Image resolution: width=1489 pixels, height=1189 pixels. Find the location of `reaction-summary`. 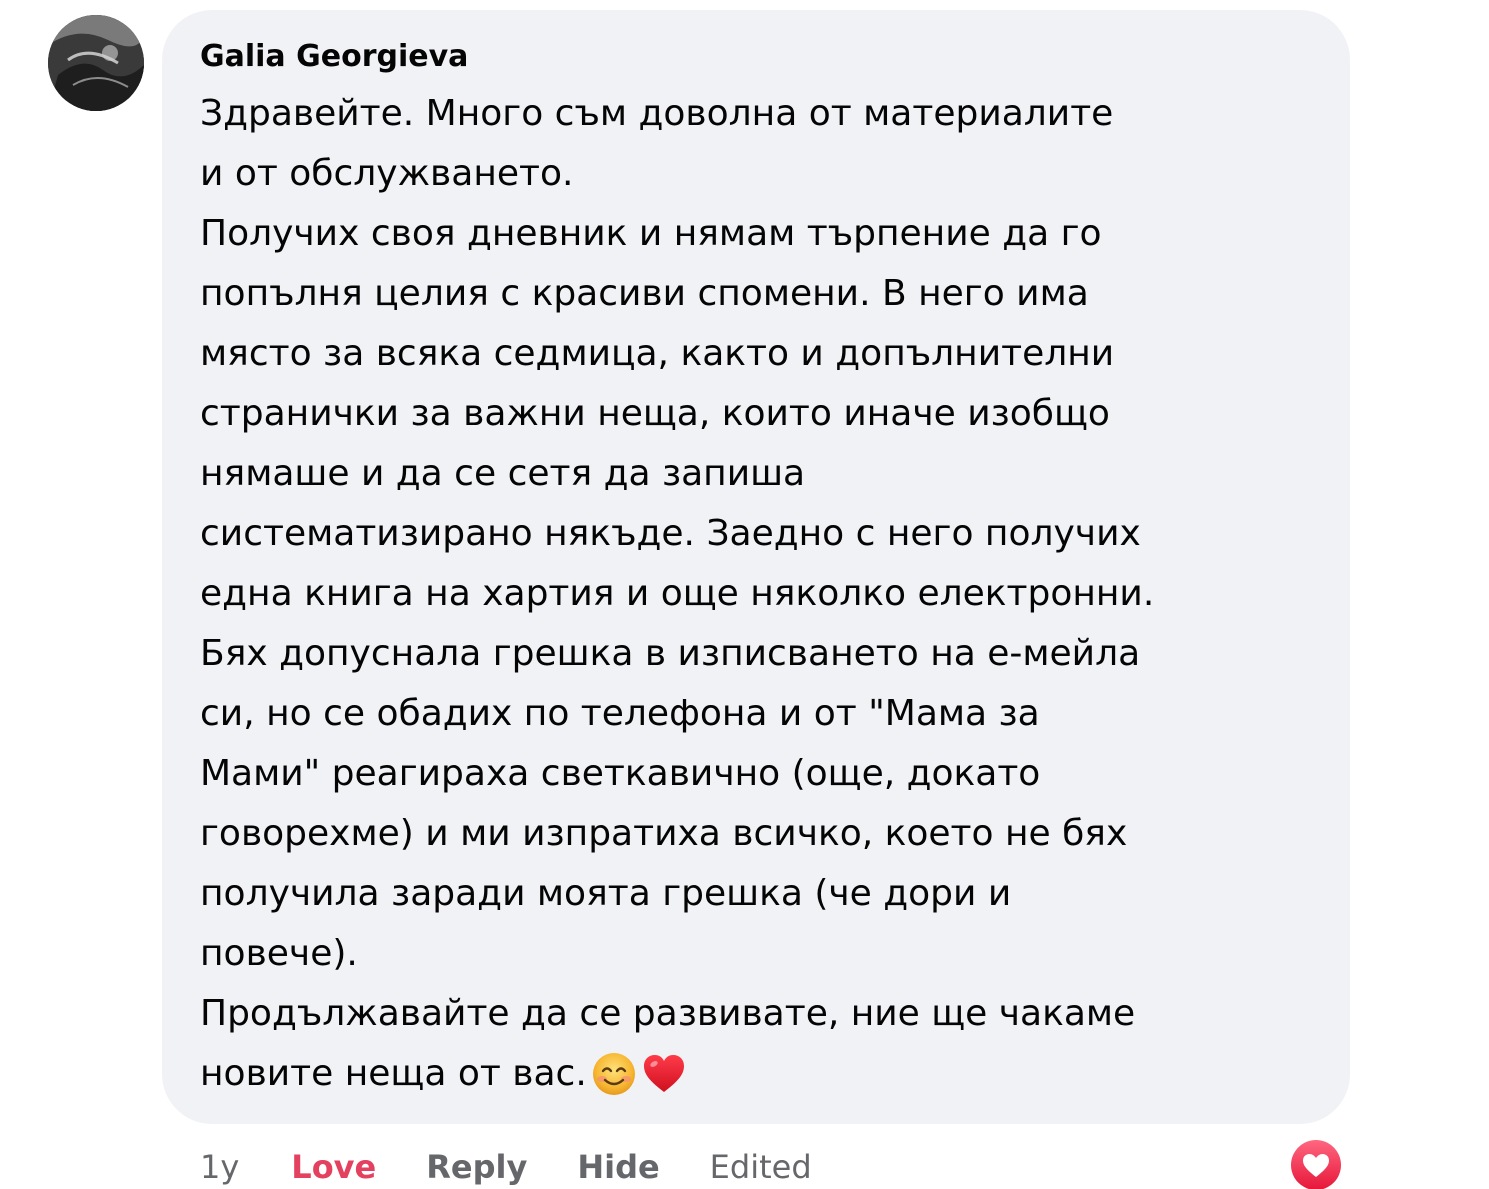

reaction-summary is located at coordinates (1316, 1162).